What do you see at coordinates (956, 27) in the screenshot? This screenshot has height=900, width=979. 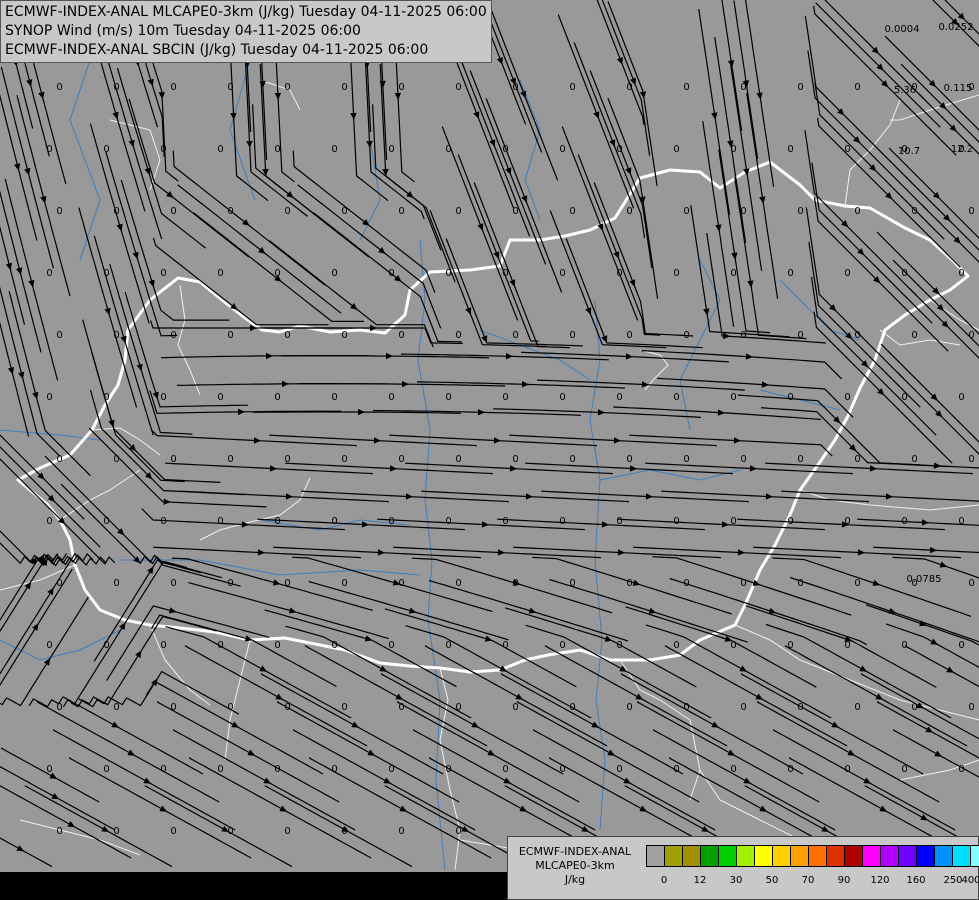 I see `field-value-label: 0.0252` at bounding box center [956, 27].